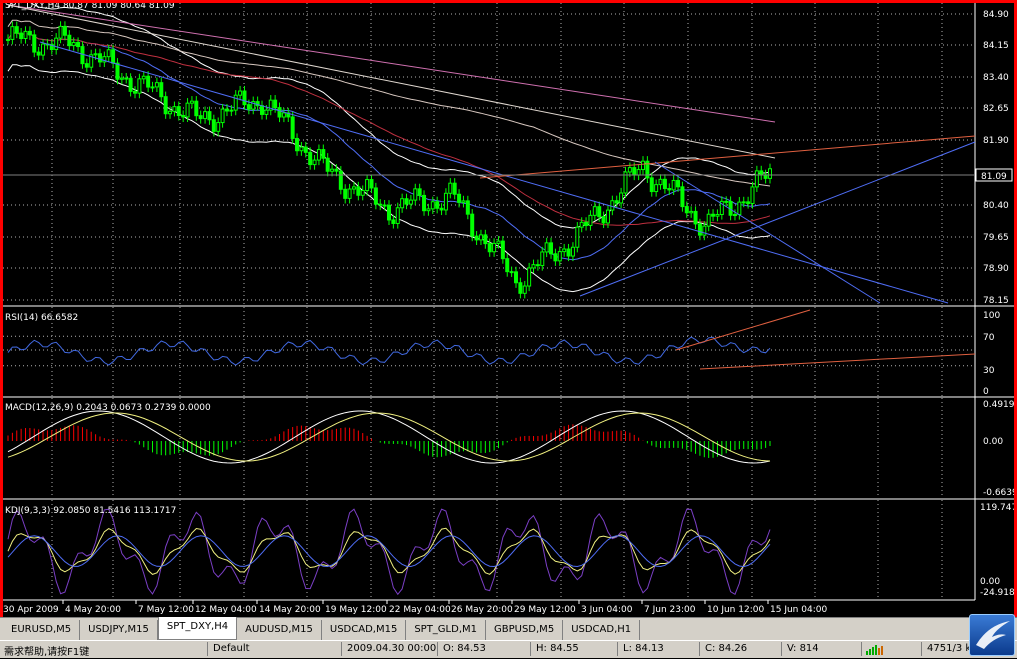  I want to click on profile-name: Default, so click(231, 648).